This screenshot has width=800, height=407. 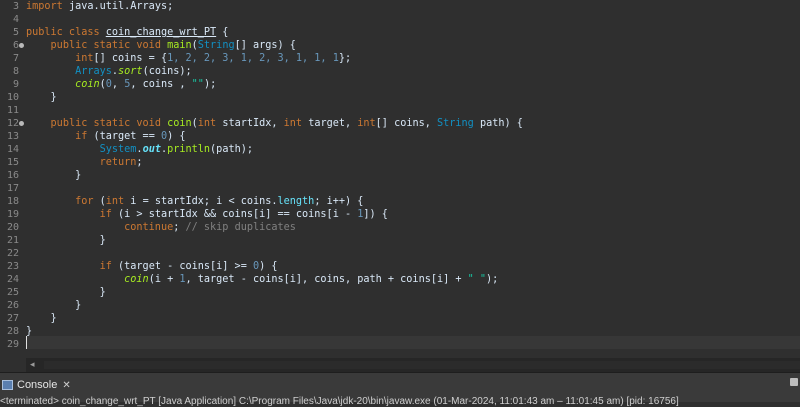 I want to click on code-line-23: if (target - coins[i] >= 0) {, so click(x=188, y=266).